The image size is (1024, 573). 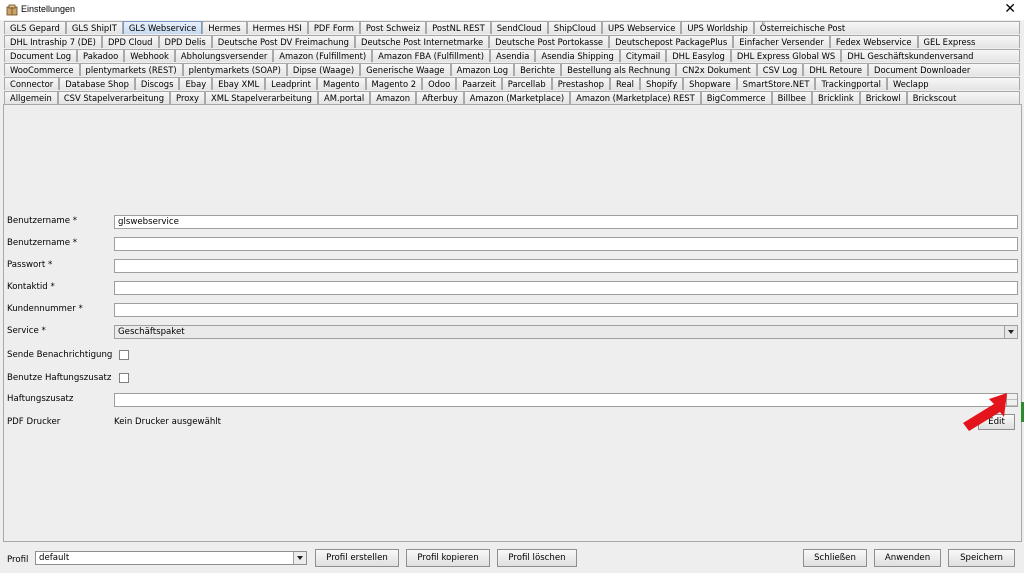 What do you see at coordinates (405, 69) in the screenshot?
I see `tab-generische-waage: Generische Waage` at bounding box center [405, 69].